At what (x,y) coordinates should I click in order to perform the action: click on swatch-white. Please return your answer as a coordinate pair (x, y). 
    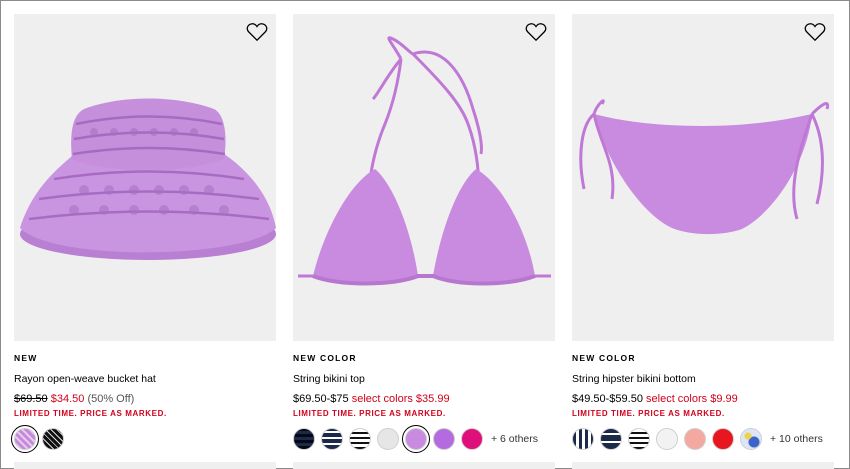
    Looking at the image, I should click on (667, 439).